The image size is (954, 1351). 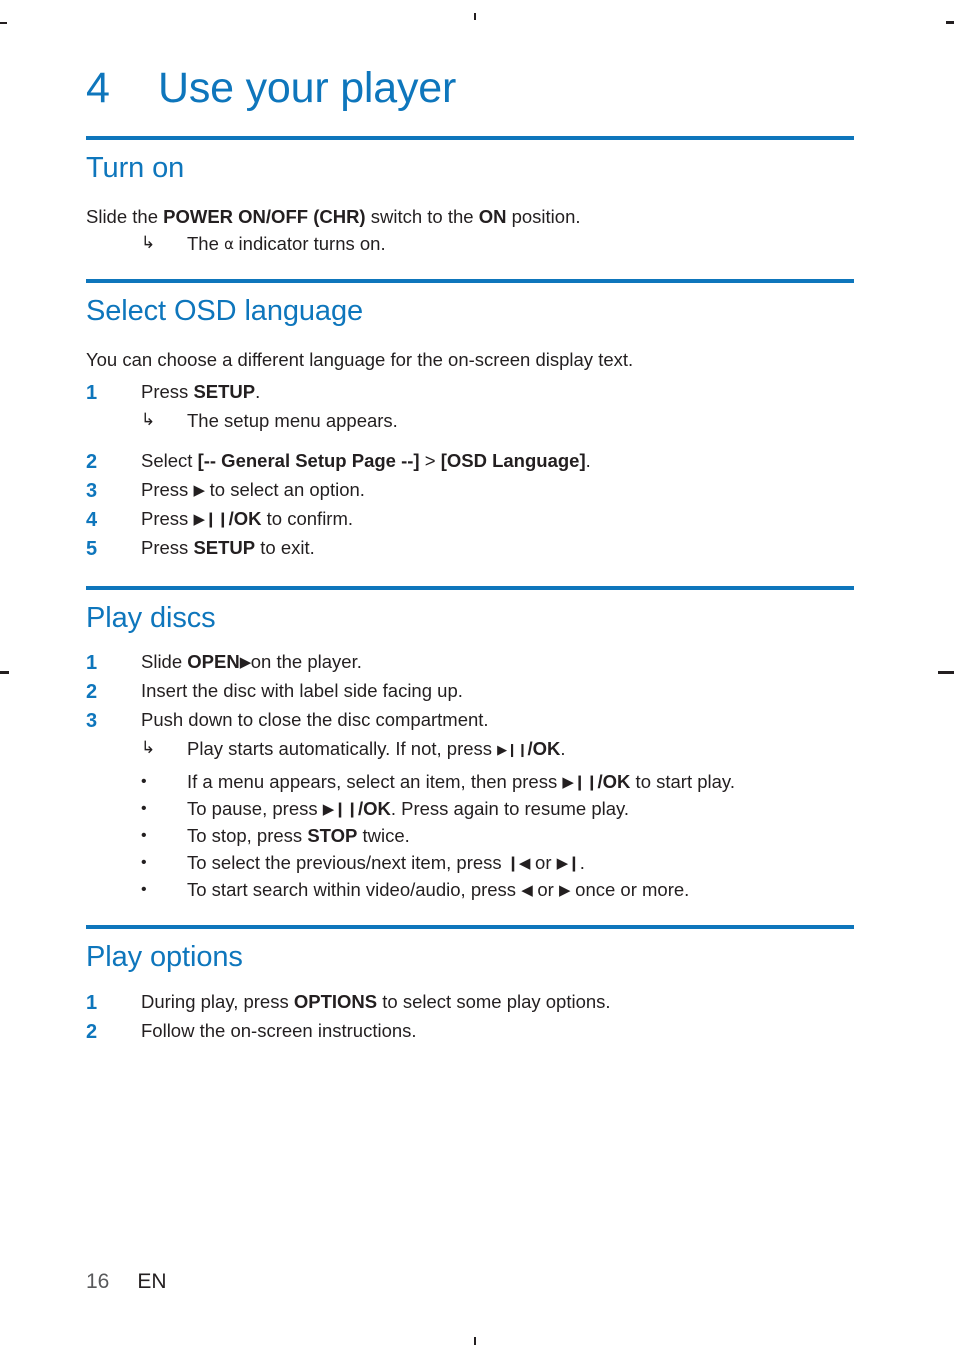 What do you see at coordinates (224, 311) in the screenshot?
I see `section-heading-select-osd-language: Select OSD language` at bounding box center [224, 311].